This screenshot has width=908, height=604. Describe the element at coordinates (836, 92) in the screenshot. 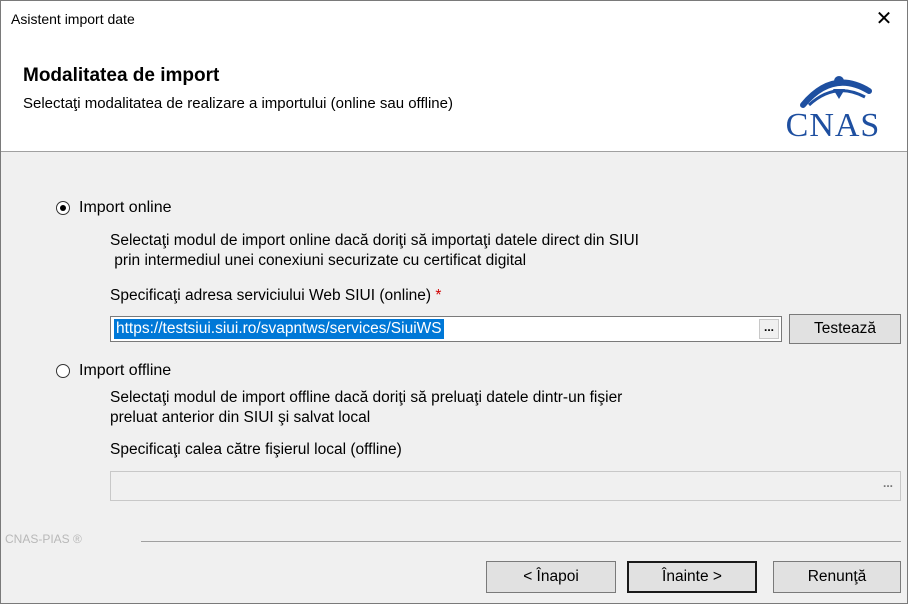

I see `cnas-logo-emblem-icon` at that location.